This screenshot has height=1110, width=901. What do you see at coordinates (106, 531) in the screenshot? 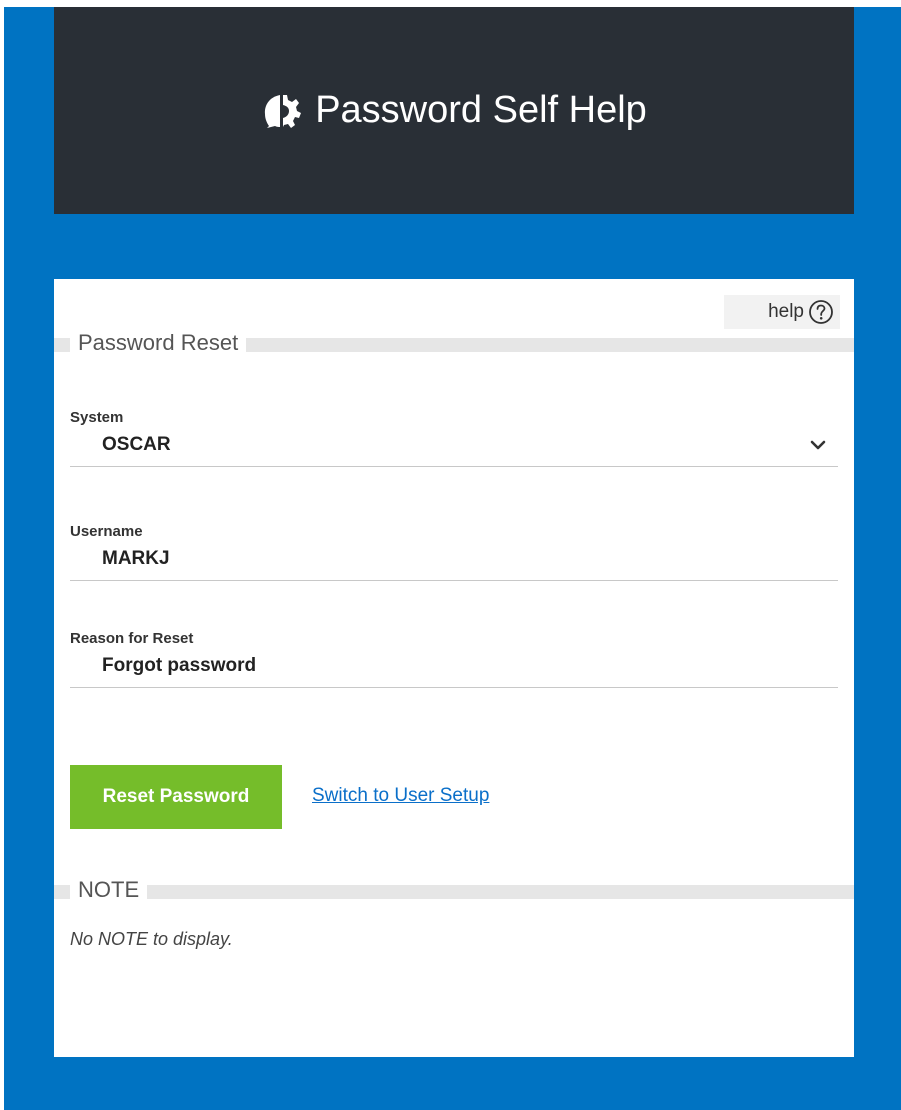
I see `username-label: Username` at bounding box center [106, 531].